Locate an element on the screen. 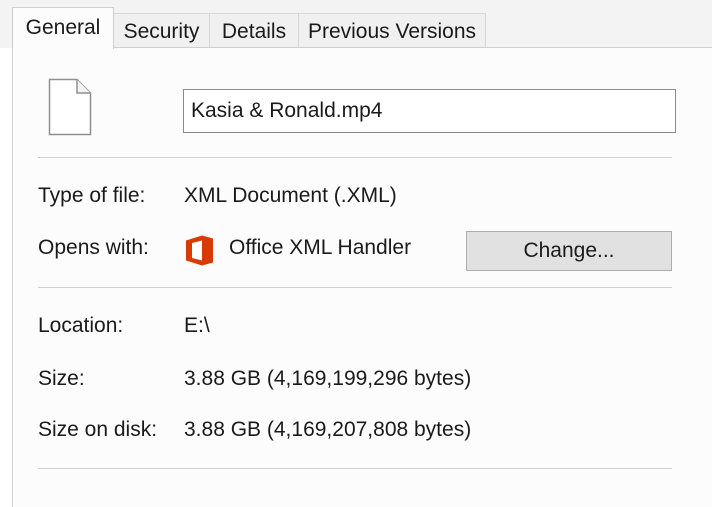 Image resolution: width=712 pixels, height=507 pixels. office-logo-icon is located at coordinates (199, 250).